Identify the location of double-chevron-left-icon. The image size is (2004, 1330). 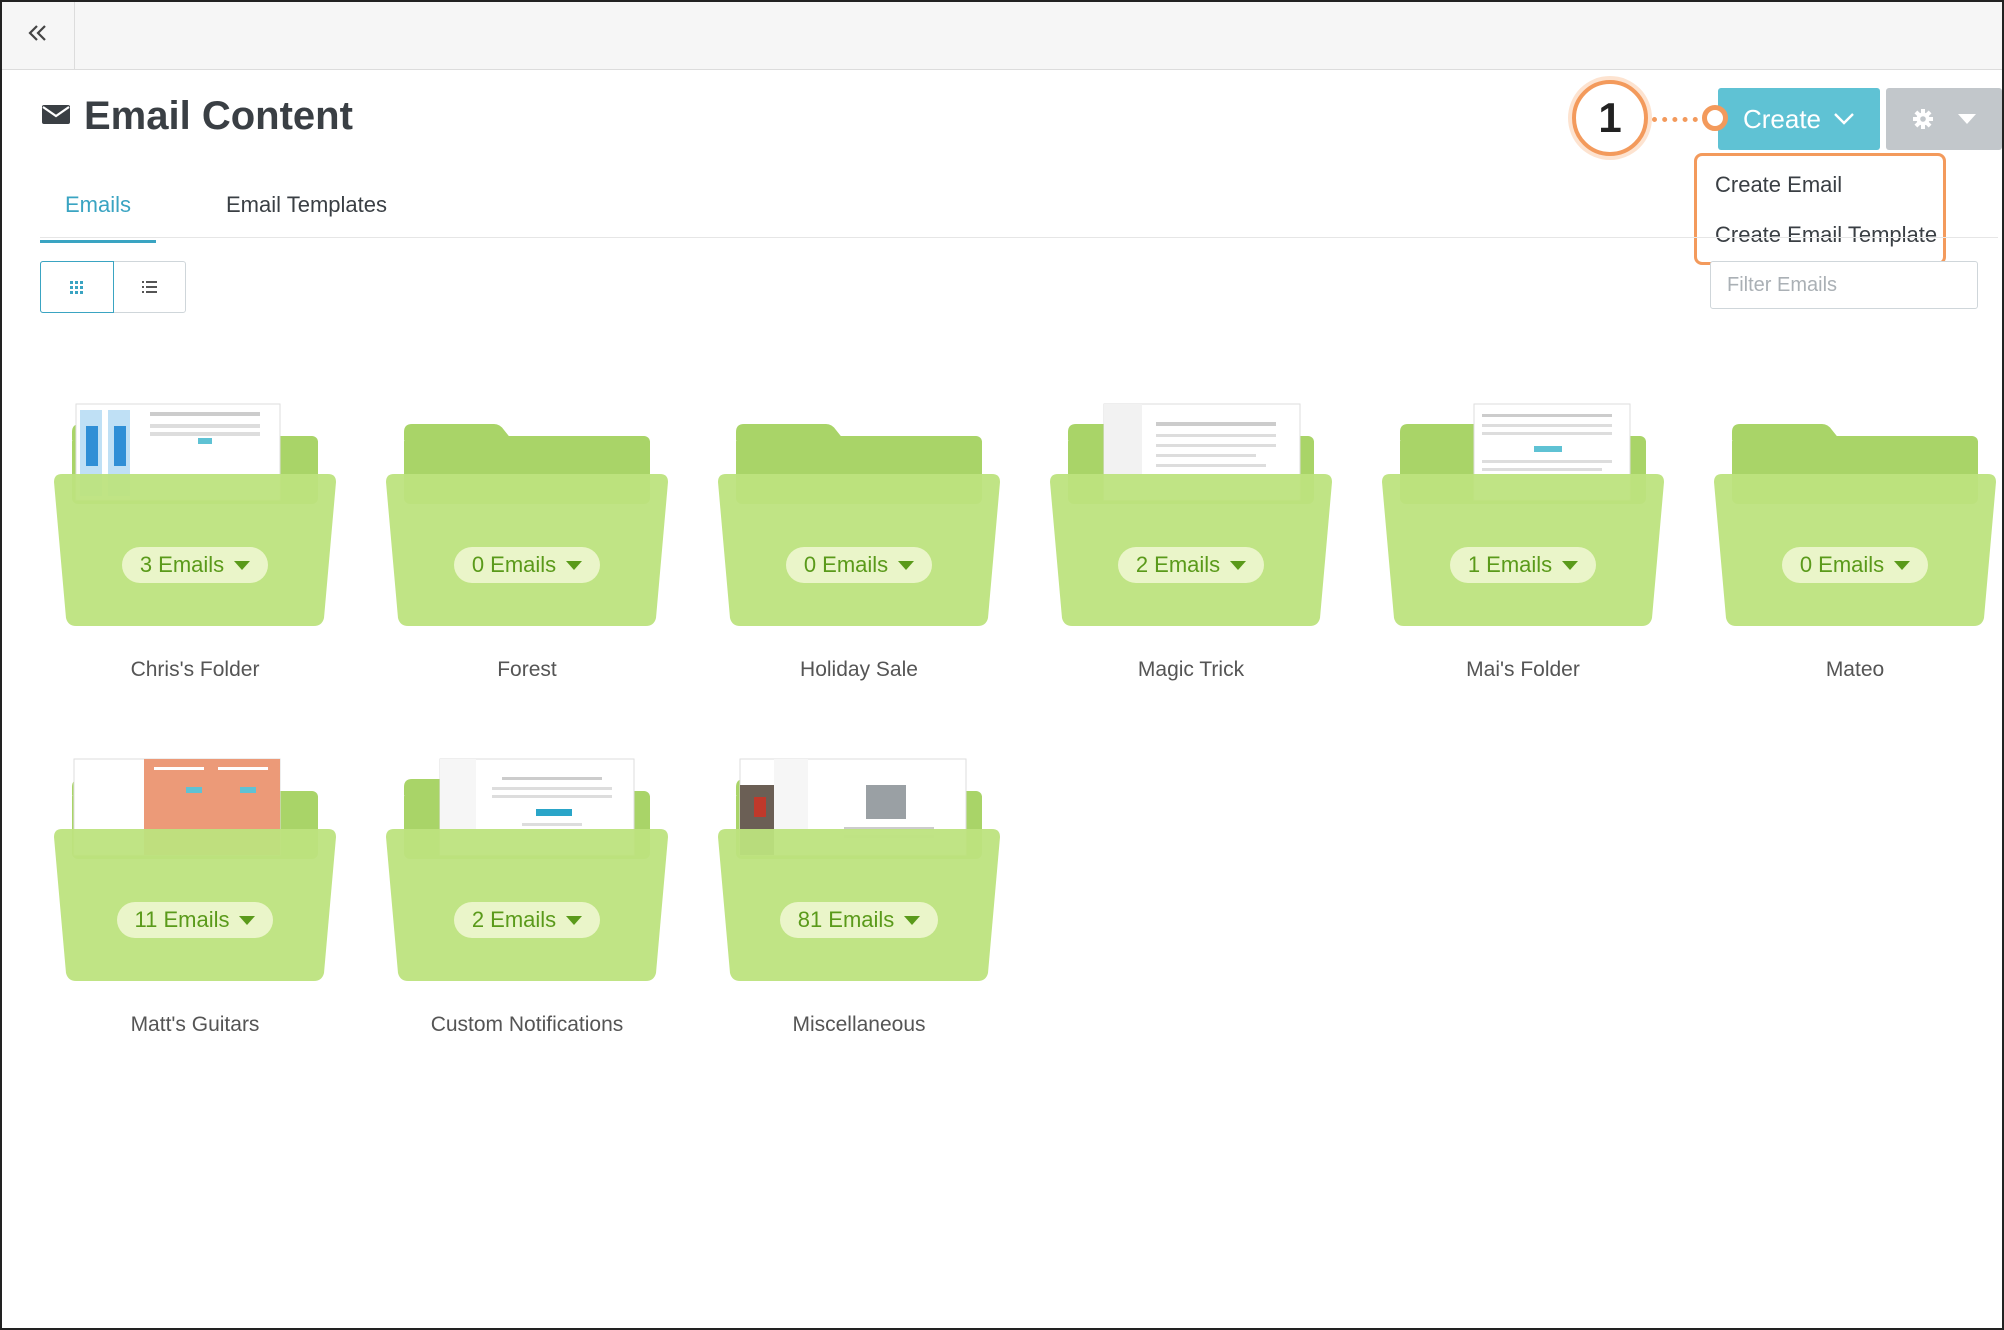
(38, 35).